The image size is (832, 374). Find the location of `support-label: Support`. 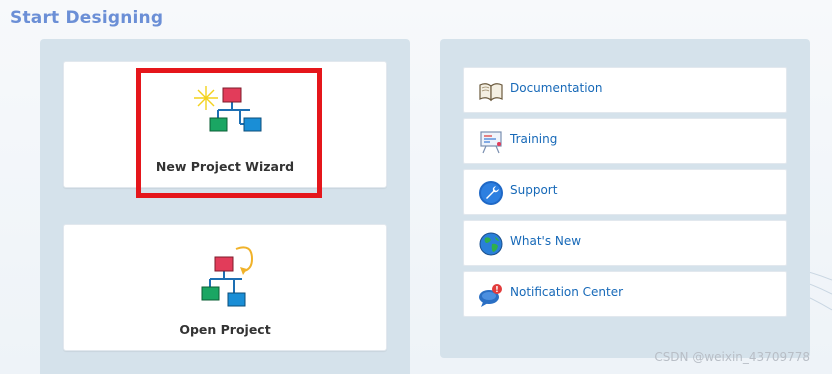

support-label: Support is located at coordinates (534, 190).